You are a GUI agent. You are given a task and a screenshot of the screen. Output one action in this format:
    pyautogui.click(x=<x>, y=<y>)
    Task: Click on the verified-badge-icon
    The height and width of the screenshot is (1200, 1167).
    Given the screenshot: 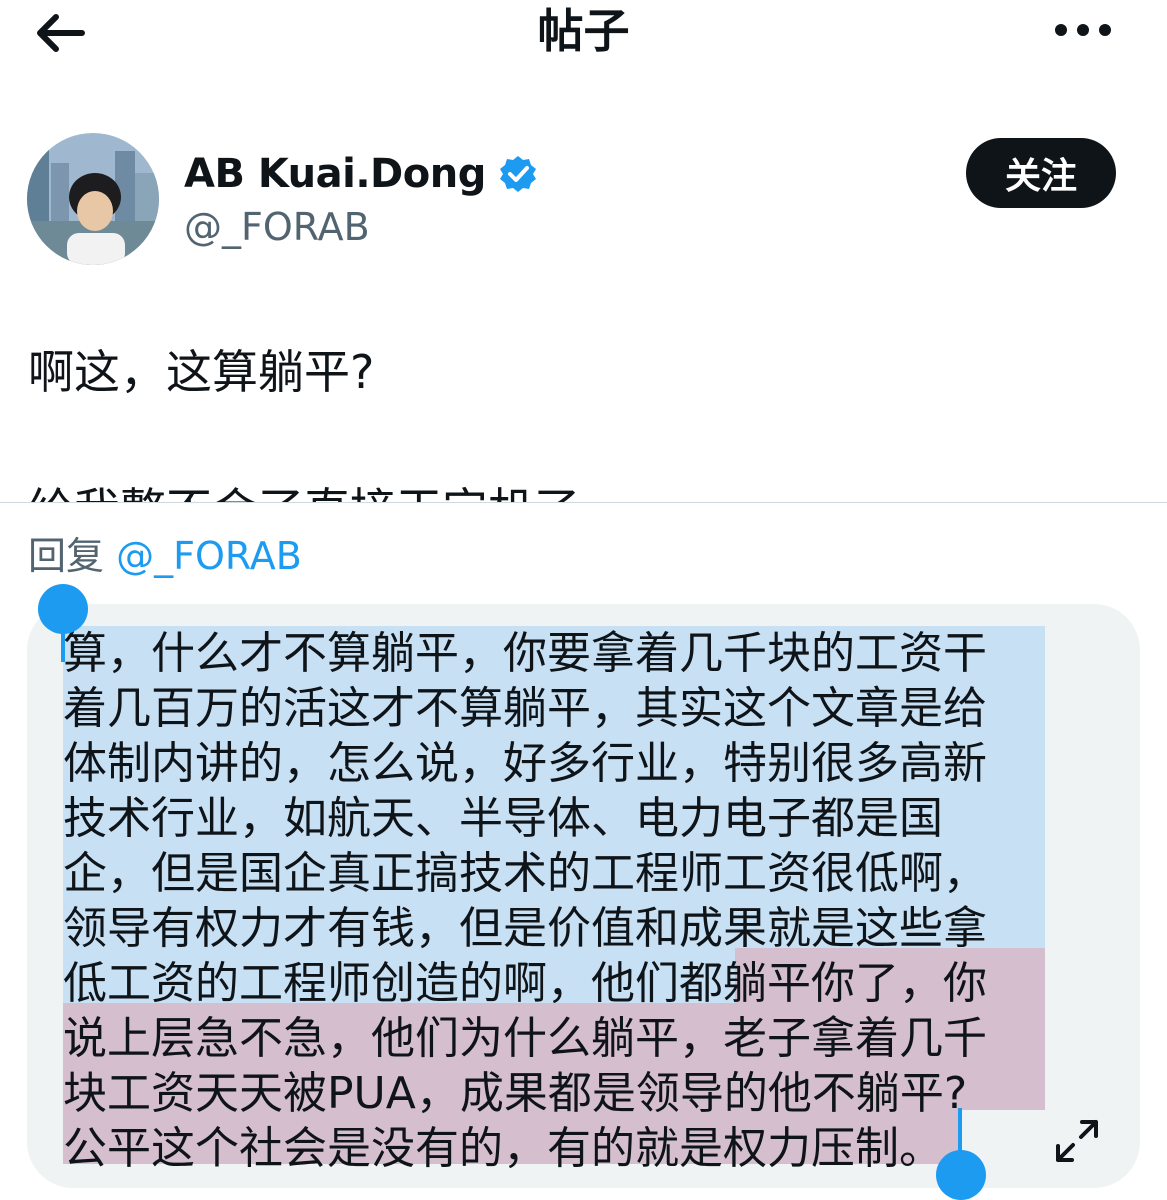 What is the action you would take?
    pyautogui.click(x=517, y=174)
    